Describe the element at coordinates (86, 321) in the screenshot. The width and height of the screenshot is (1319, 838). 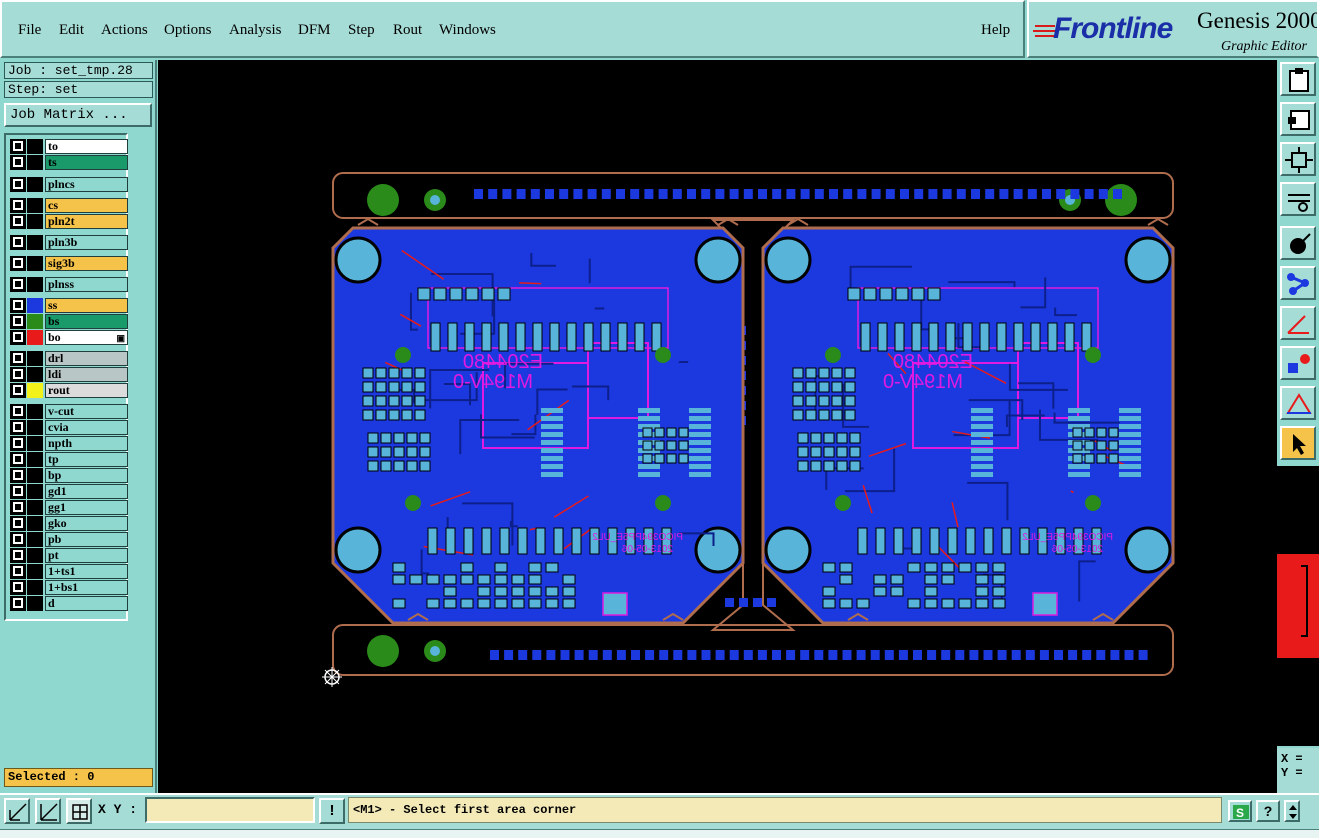
I see `layer-name: bs` at that location.